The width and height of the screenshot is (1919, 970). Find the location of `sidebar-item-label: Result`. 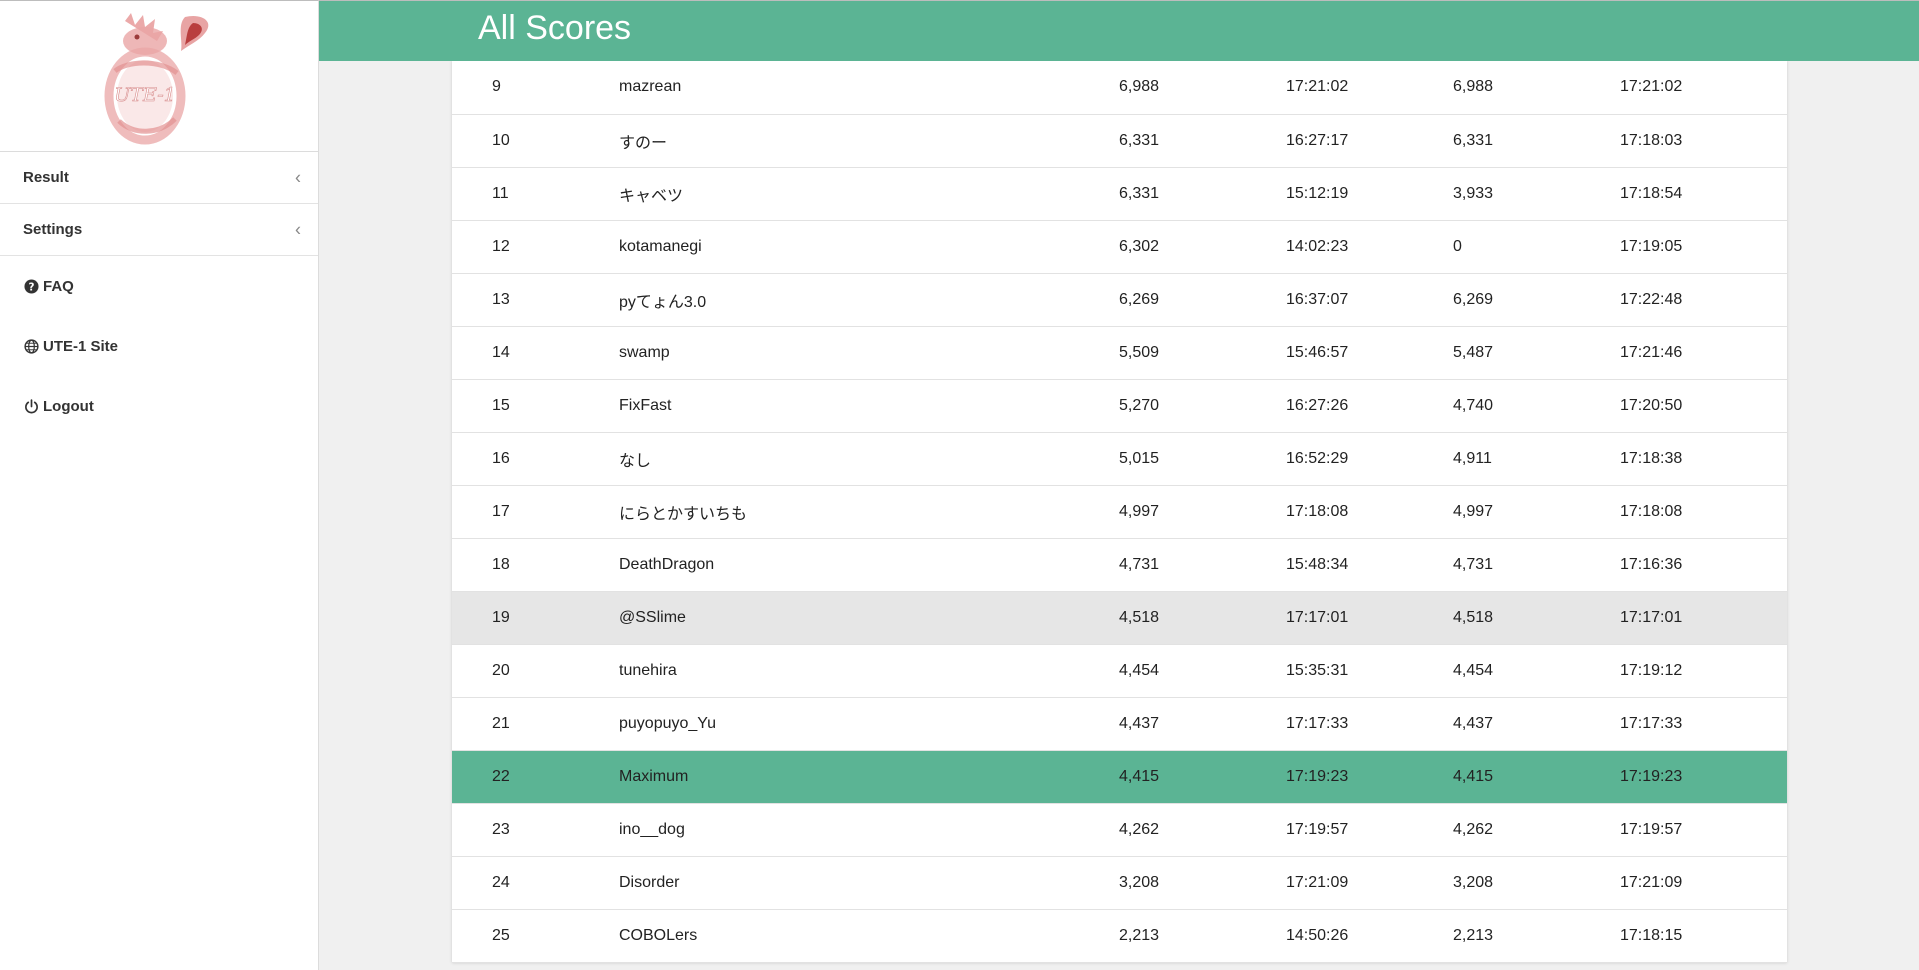

sidebar-item-label: Result is located at coordinates (46, 177).